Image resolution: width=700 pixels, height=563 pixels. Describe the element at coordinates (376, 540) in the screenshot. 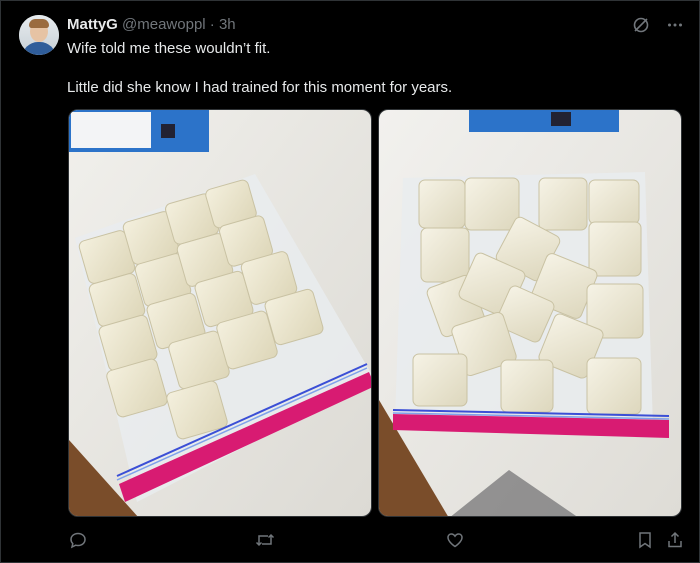

I see `tweet-actions` at that location.